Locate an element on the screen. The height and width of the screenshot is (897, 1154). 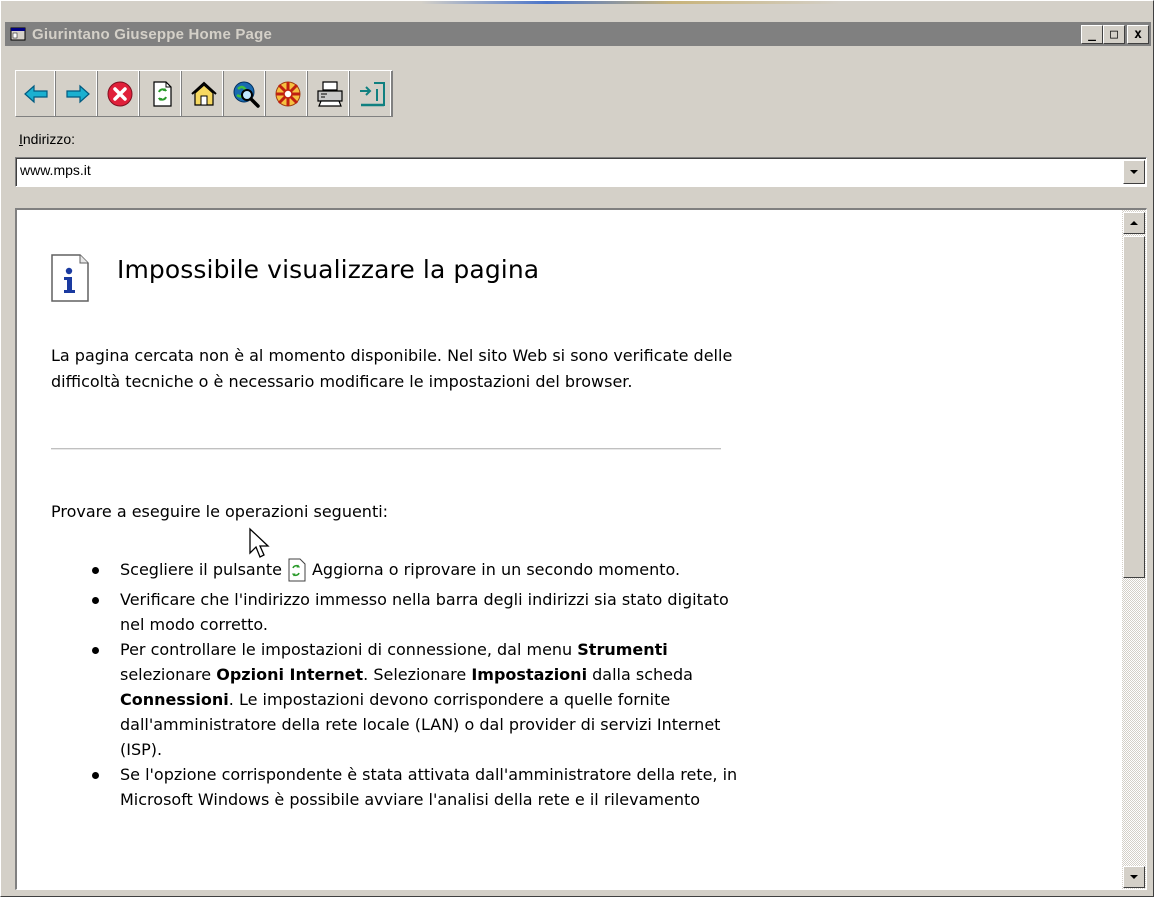
vertical-scrollbar is located at coordinates (1134, 549).